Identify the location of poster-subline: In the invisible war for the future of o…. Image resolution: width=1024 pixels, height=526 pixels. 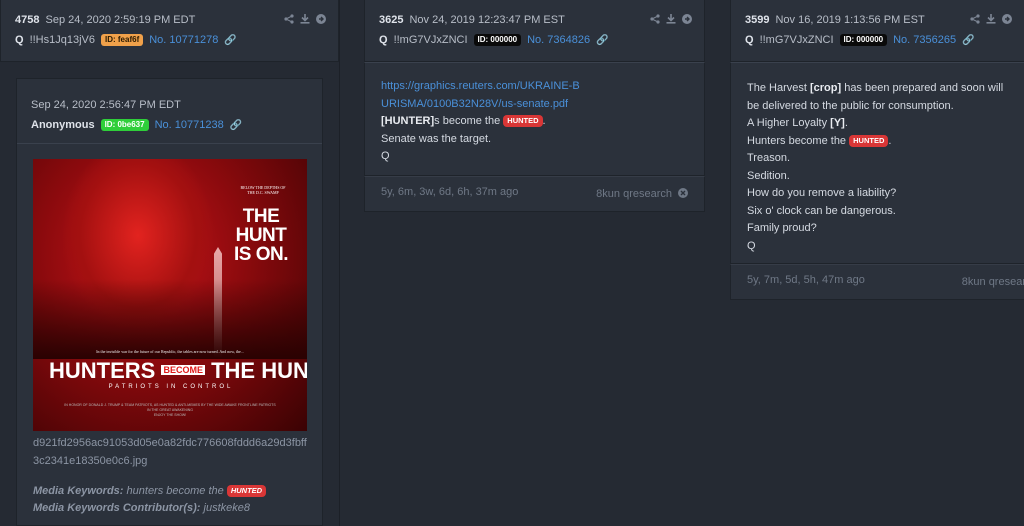
(170, 351).